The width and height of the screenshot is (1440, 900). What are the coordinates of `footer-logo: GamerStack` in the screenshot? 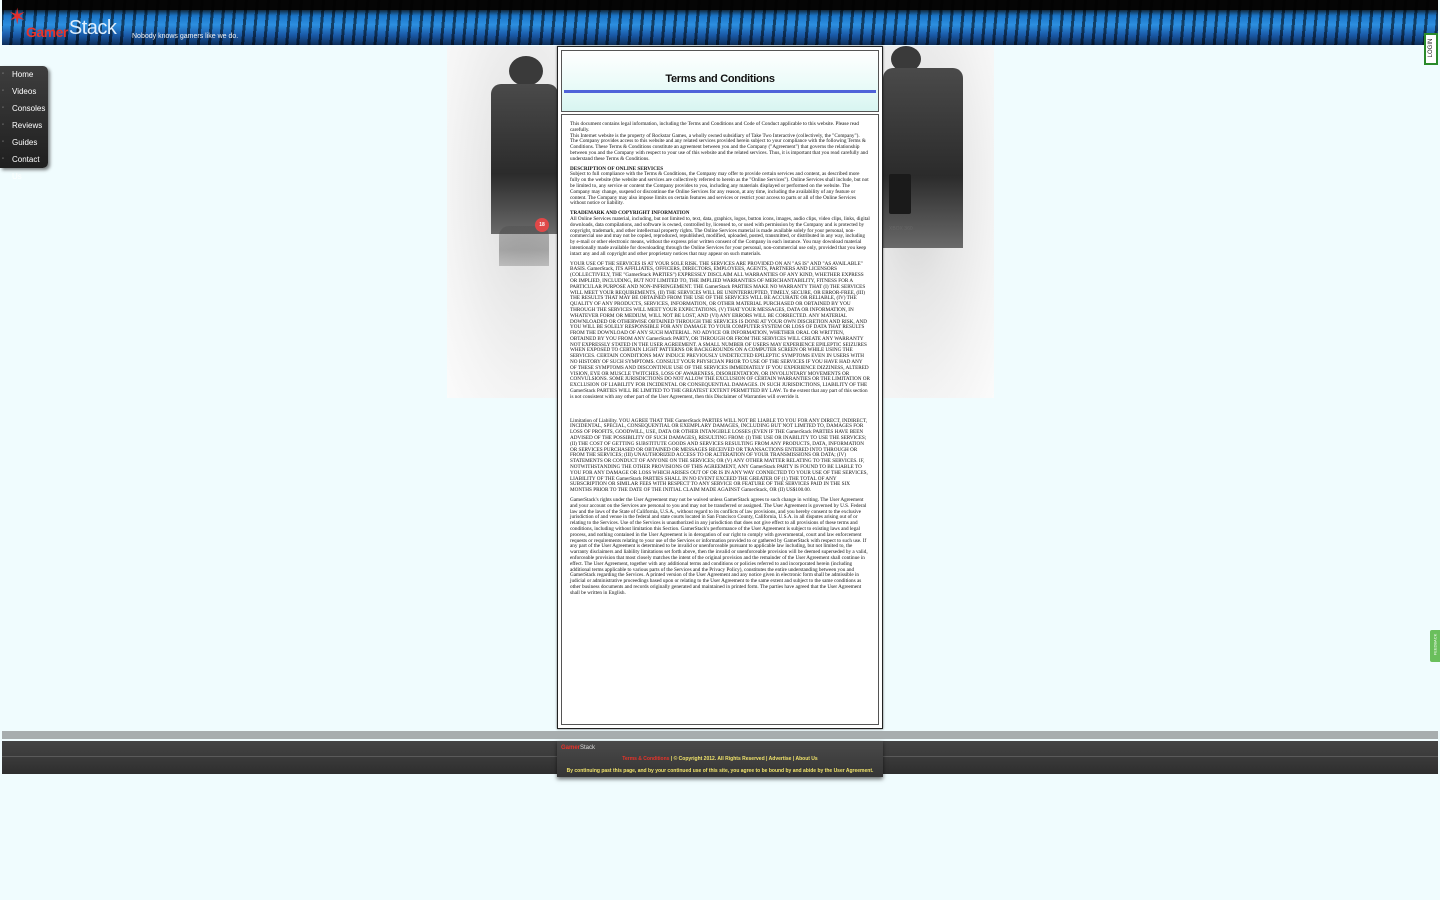 It's located at (578, 748).